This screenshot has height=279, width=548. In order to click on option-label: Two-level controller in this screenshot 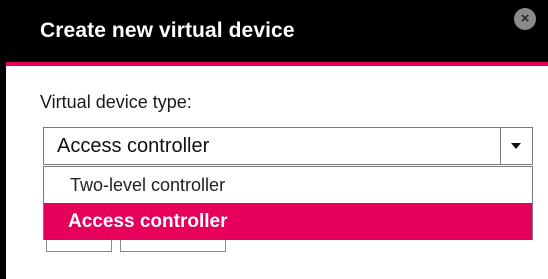, I will do `click(148, 185)`.